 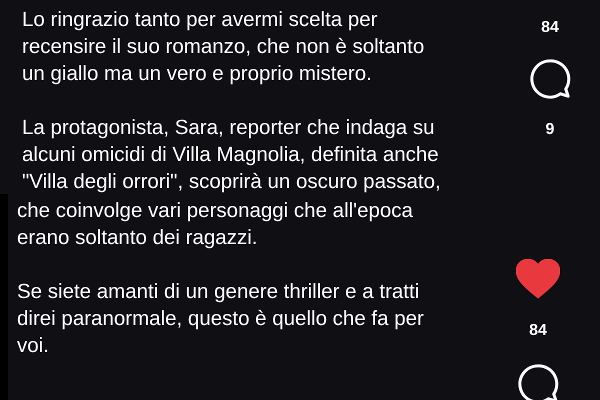 What do you see at coordinates (224, 47) in the screenshot?
I see `paragraph: Lo ringrazio tanto per avermi scelta per recensire il suo romanzo, che non è soltanto un giallo ma un vero e proprio mistero.` at bounding box center [224, 47].